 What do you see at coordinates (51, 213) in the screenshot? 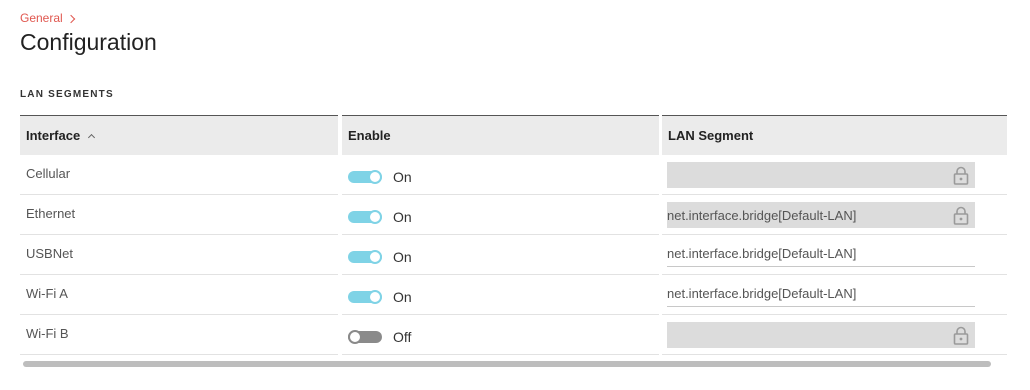
I see `interface-name: Ethernet` at bounding box center [51, 213].